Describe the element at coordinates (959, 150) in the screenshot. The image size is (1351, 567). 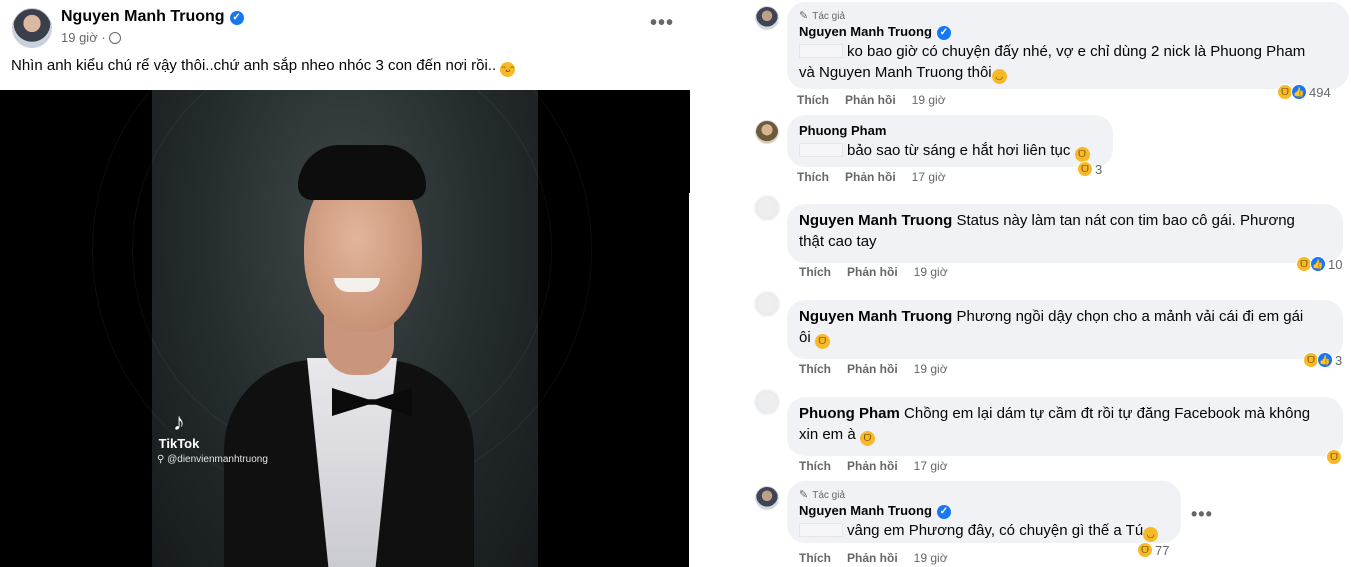
I see `comment-text-line1: bảo sao từ sáng e hắt hơi liên tục` at that location.